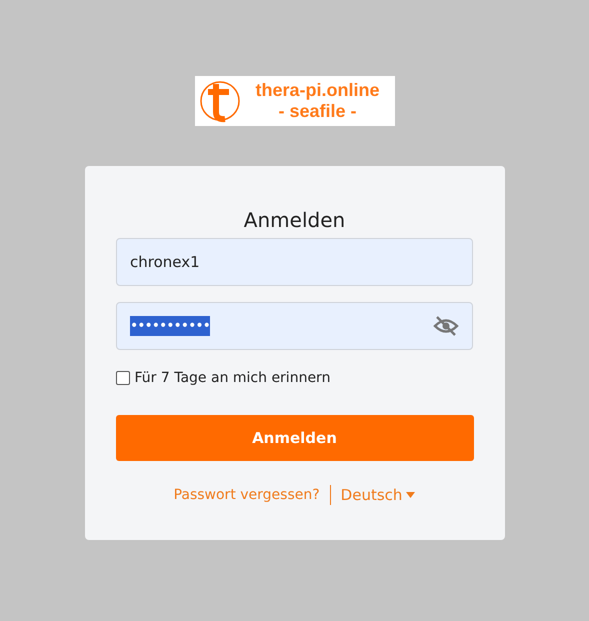 The image size is (589, 621). What do you see at coordinates (411, 495) in the screenshot?
I see `caret-icon` at bounding box center [411, 495].